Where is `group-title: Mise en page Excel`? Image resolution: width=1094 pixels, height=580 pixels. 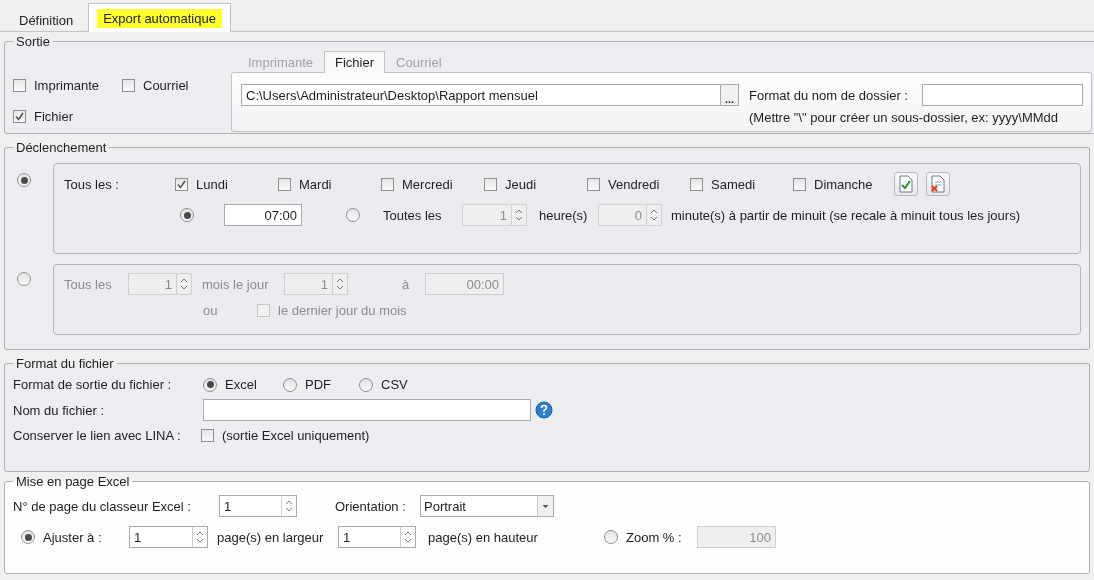
group-title: Mise en page Excel is located at coordinates (73, 481).